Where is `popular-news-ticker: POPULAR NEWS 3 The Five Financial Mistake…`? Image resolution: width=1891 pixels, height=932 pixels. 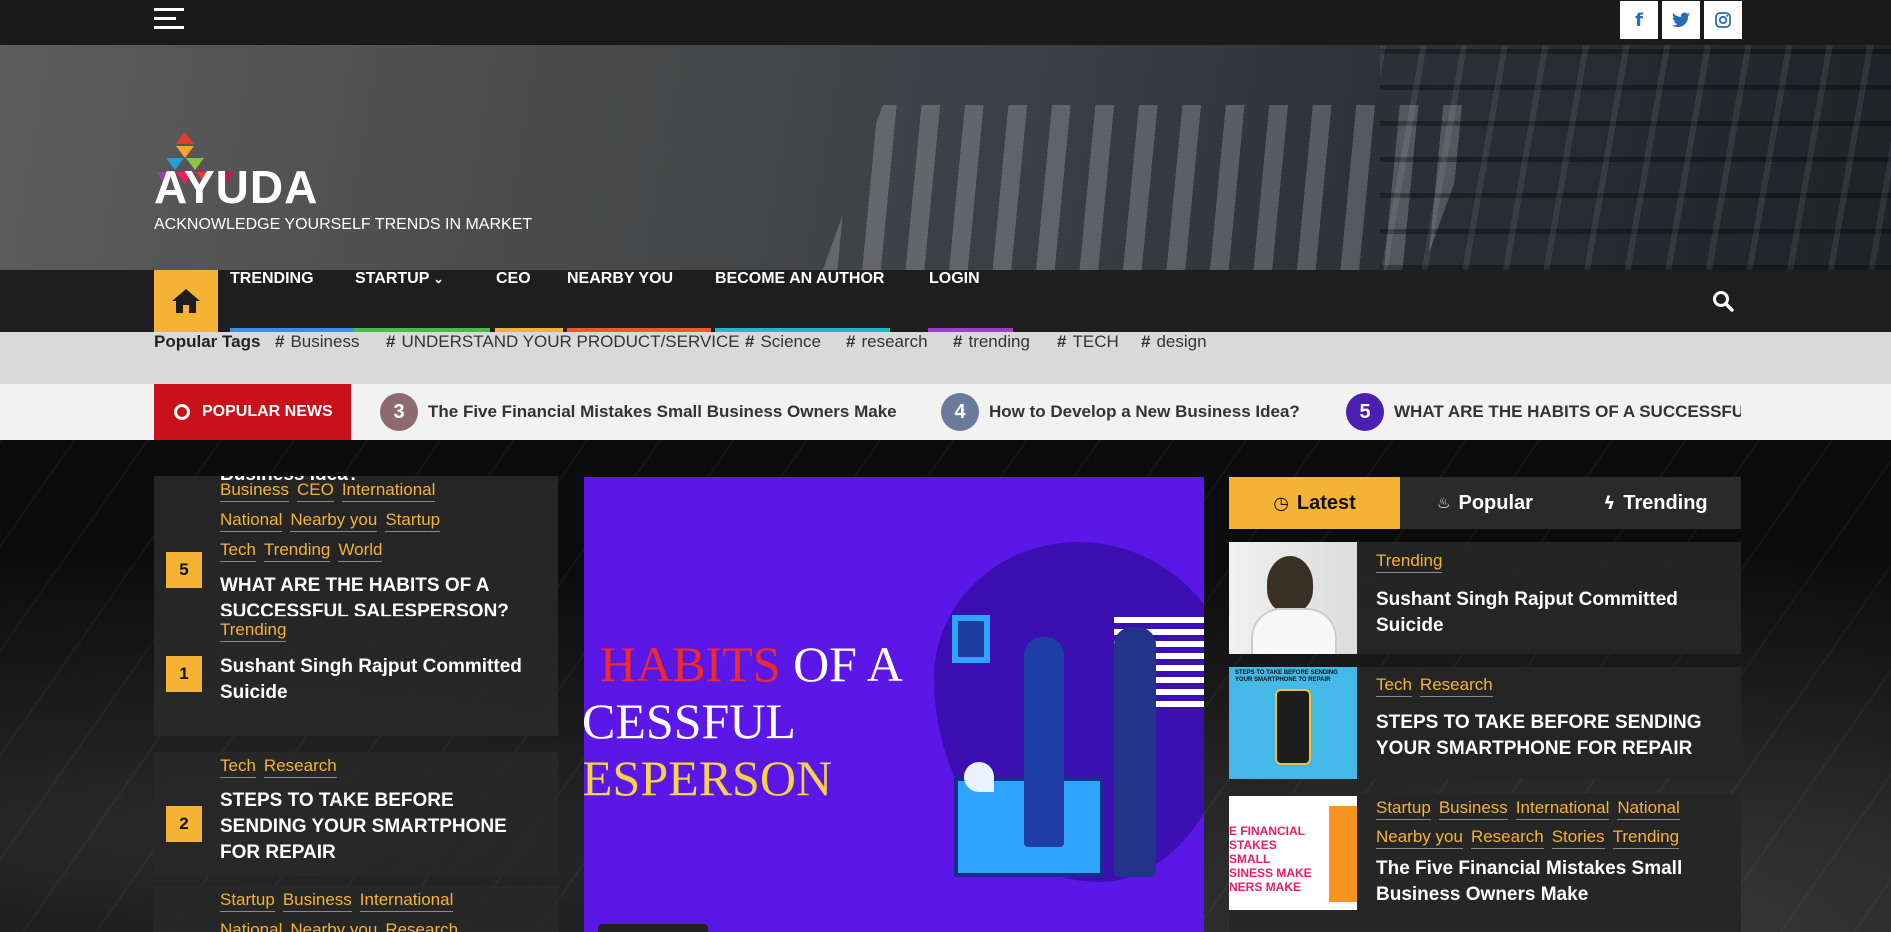
popular-news-ticker: POPULAR NEWS 3 The Five Financial Mistake… is located at coordinates (945, 412).